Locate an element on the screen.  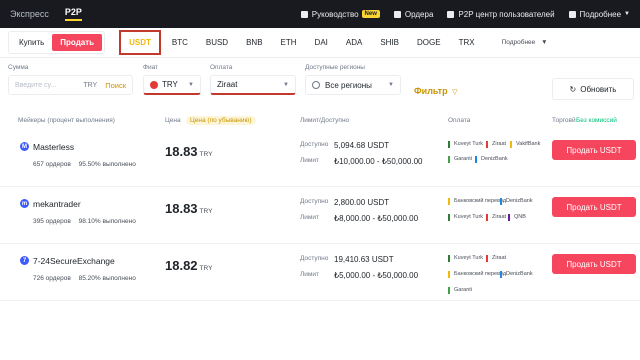
completion-rate: 98.10% выполнено is located at coordinates (107, 221).